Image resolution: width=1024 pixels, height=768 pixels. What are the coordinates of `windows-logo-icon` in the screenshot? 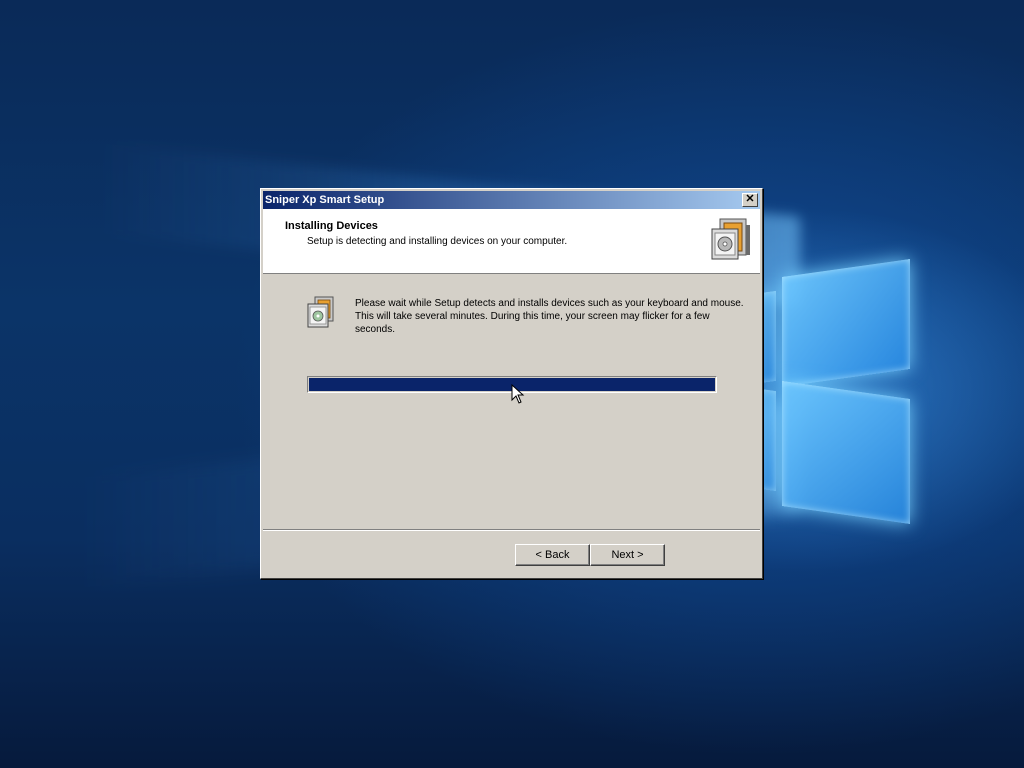 It's located at (835, 385).